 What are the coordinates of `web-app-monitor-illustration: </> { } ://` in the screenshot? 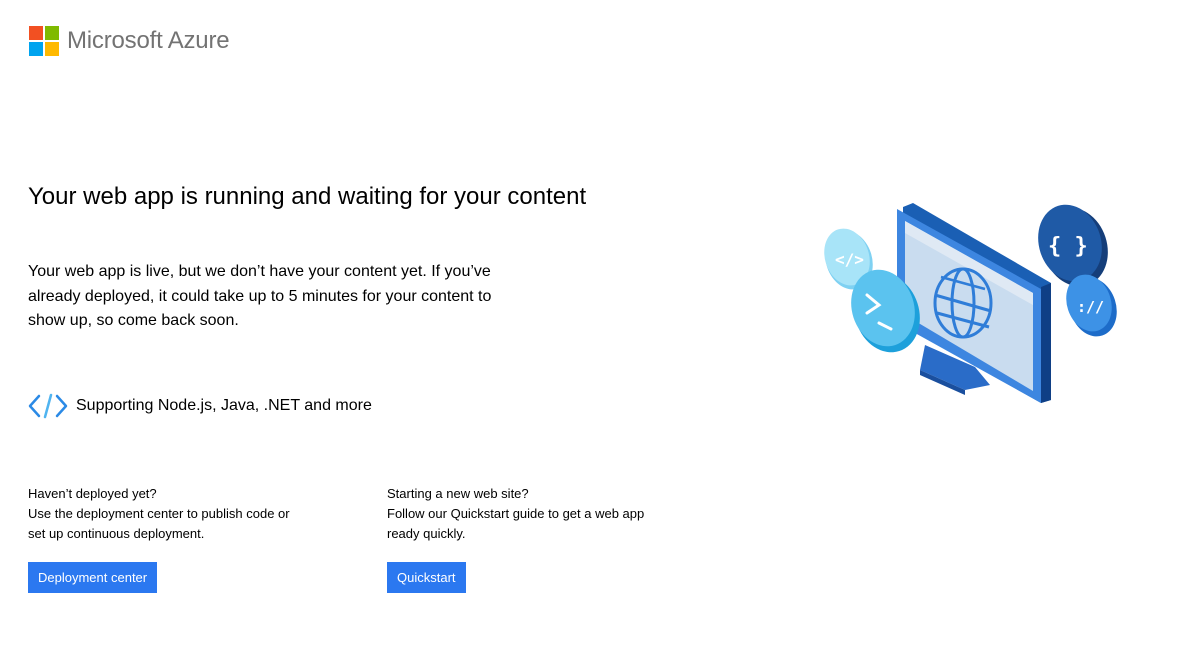 It's located at (970, 303).